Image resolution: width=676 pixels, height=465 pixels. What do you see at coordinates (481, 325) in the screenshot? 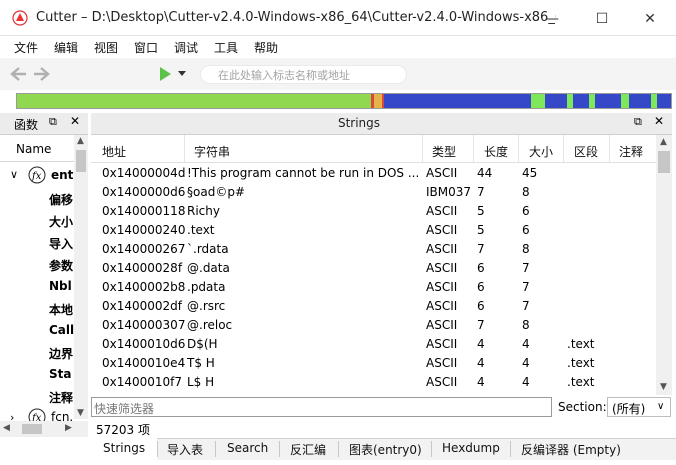
I see `length-cell: 7` at bounding box center [481, 325].